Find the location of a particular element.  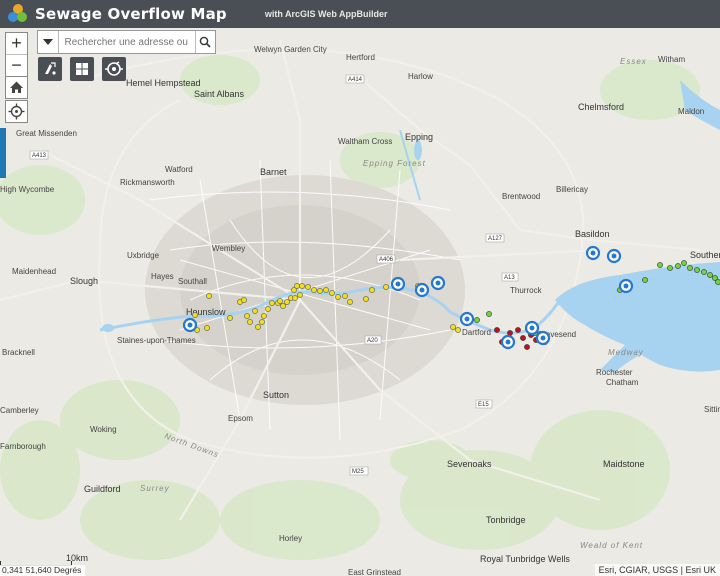

zoom-out-button: − is located at coordinates (16, 65).